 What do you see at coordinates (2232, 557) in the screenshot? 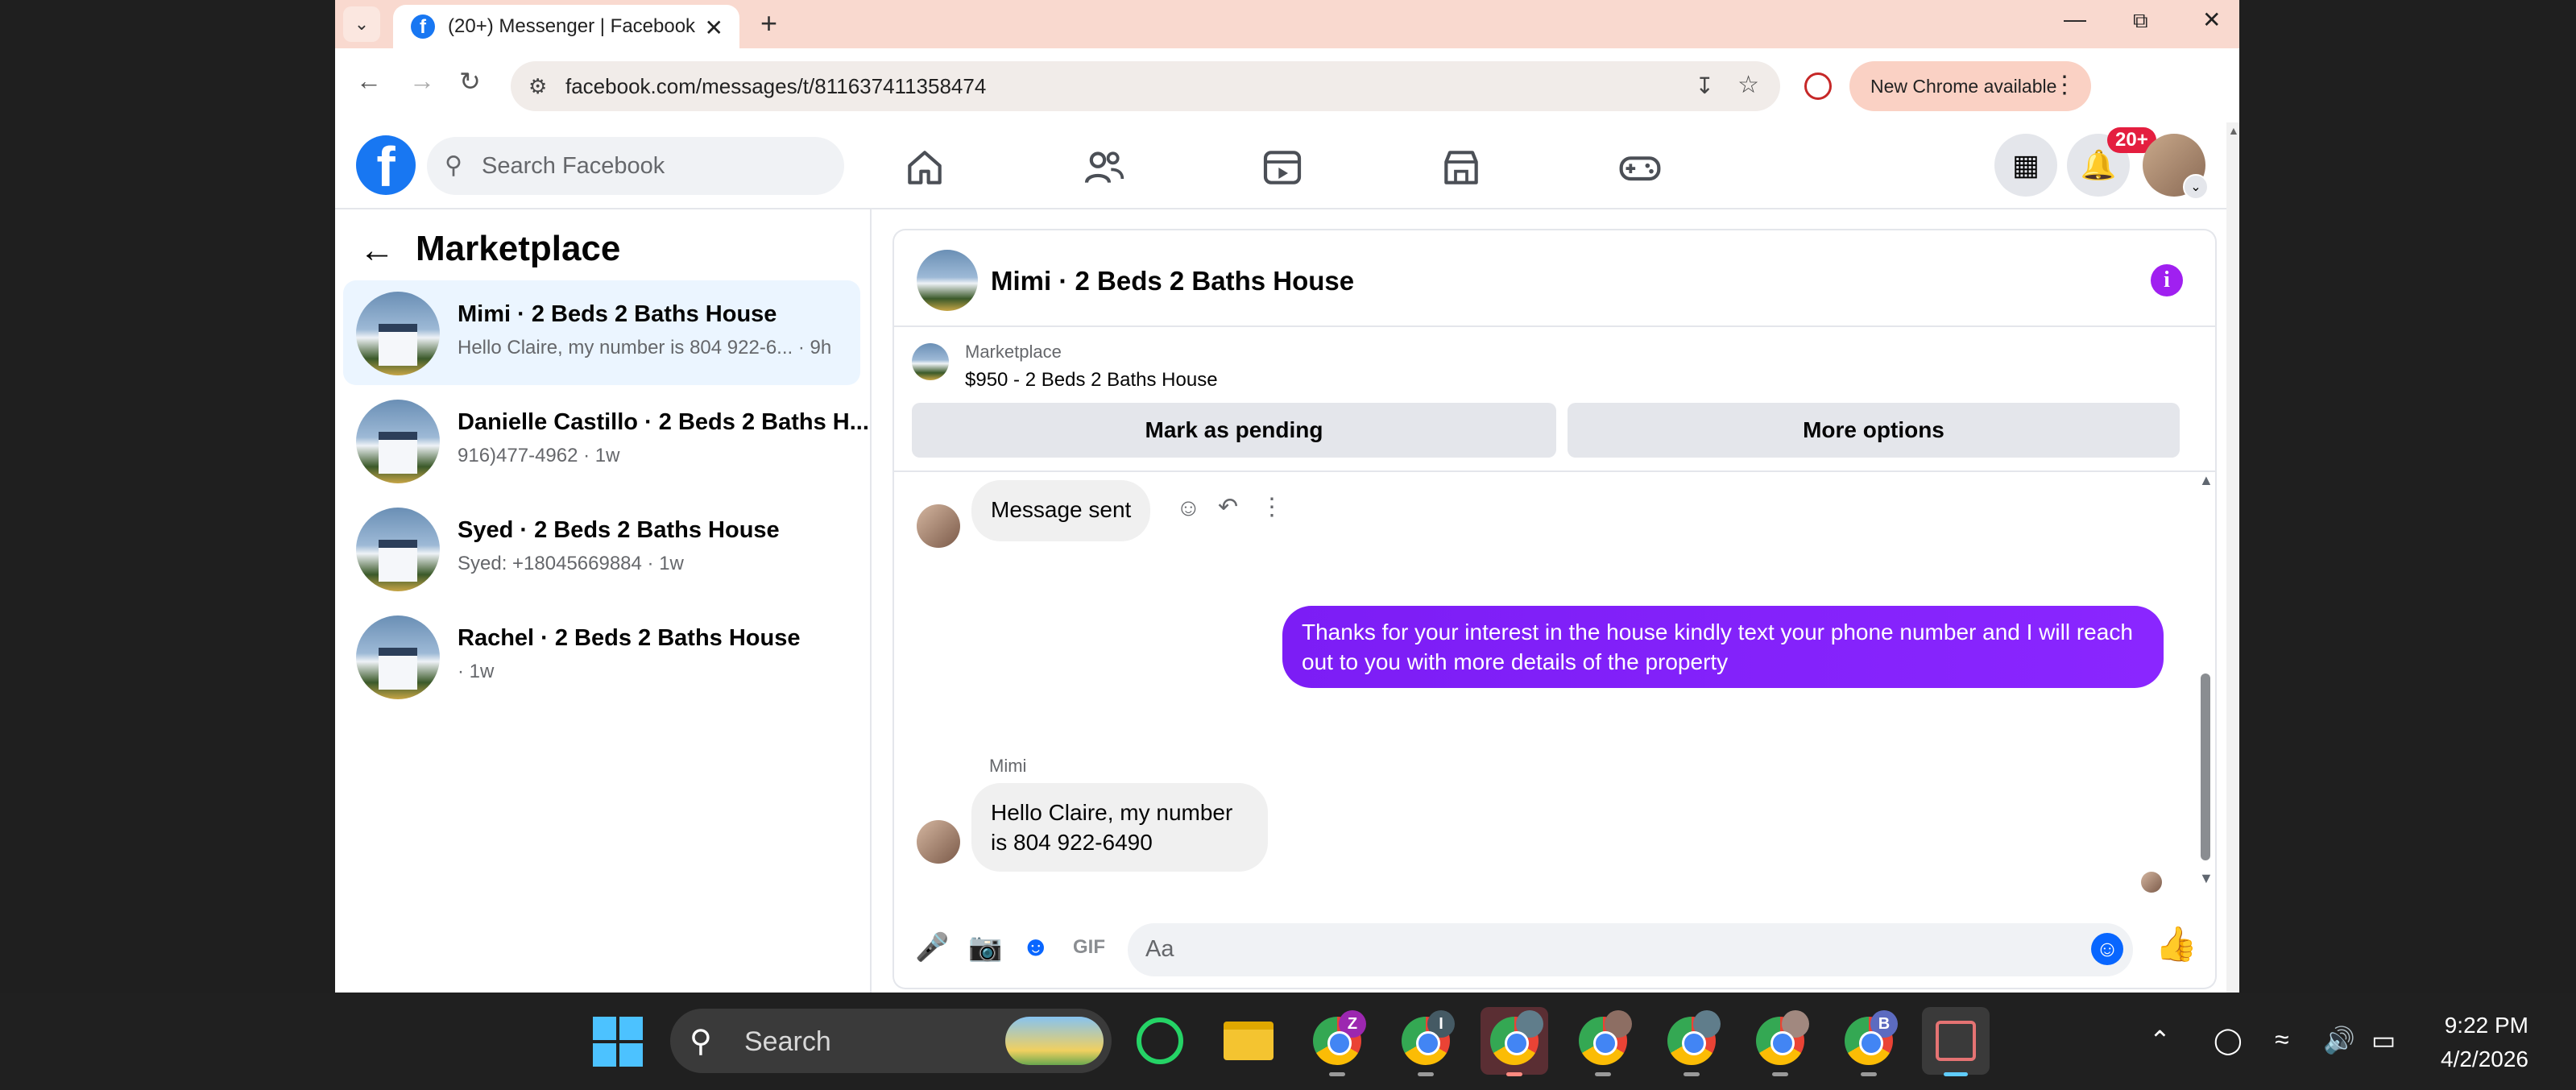
I see `page-scrollbar: ▲` at bounding box center [2232, 557].